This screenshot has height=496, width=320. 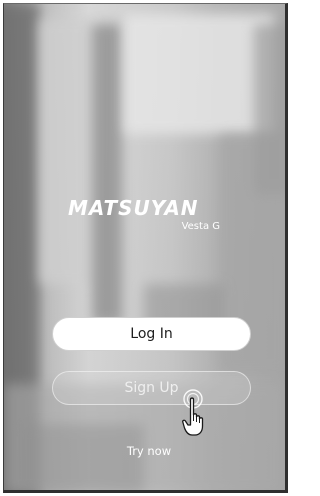 What do you see at coordinates (133, 208) in the screenshot?
I see `brand-name: MATSUYAN` at bounding box center [133, 208].